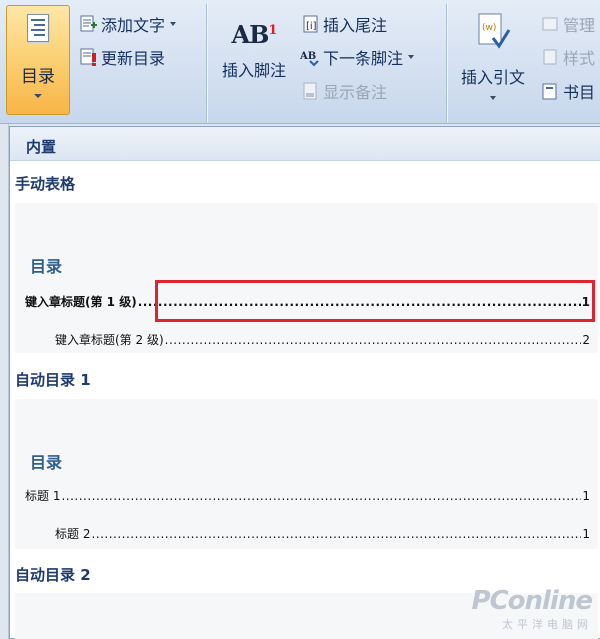 This screenshot has width=600, height=639. I want to click on next-footnote-label: 下一条脚注, so click(363, 58).